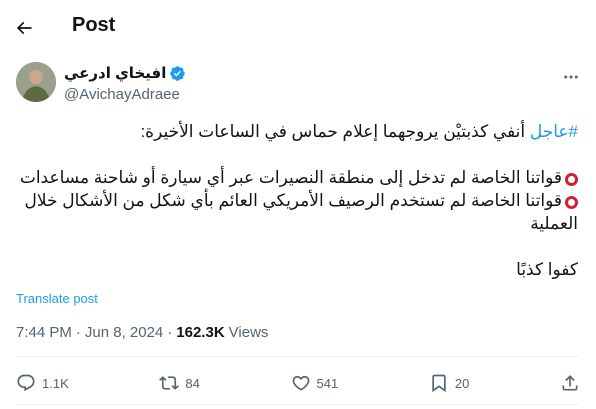 The height and width of the screenshot is (409, 596). Describe the element at coordinates (547, 269) in the screenshot. I see `tweet-line-4: كفوا كذبًا` at that location.